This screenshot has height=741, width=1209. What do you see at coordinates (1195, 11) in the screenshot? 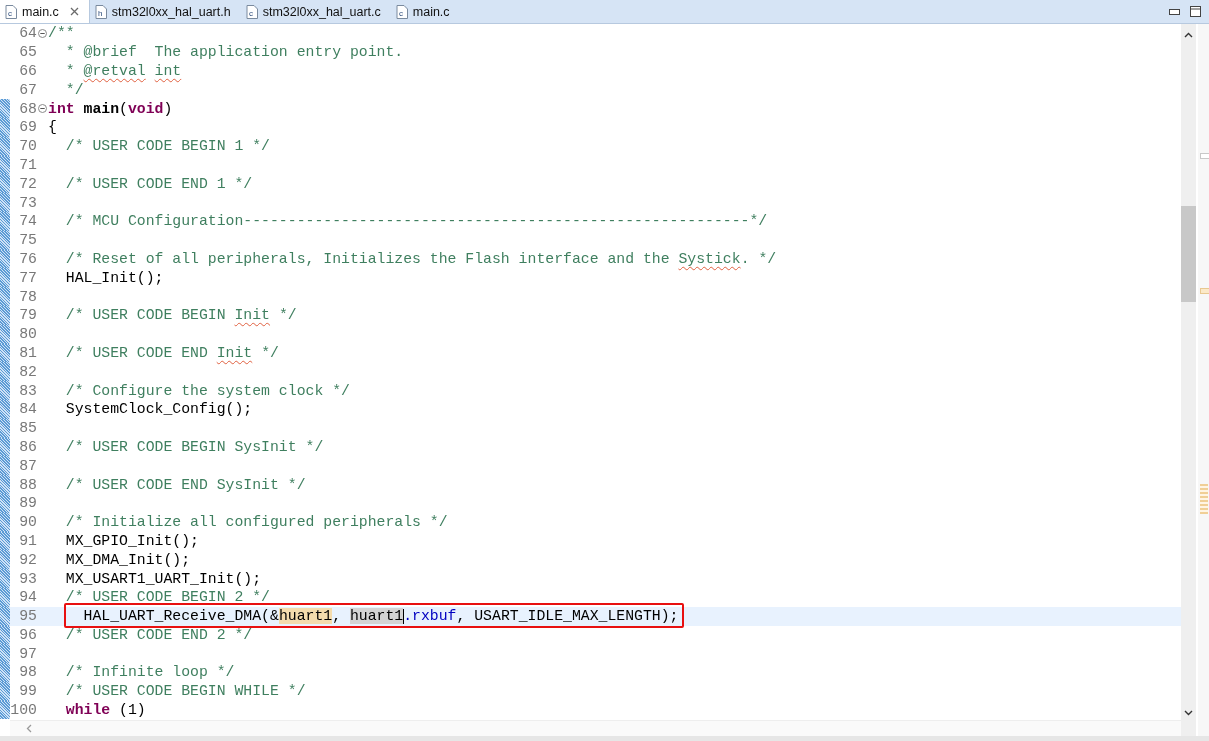
I see `maximize-icon` at bounding box center [1195, 11].